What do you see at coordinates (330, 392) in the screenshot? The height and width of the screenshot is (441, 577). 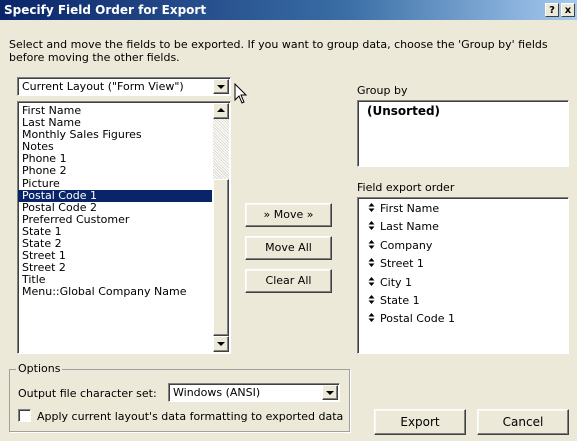 I see `charset-select-dropdown-button` at bounding box center [330, 392].